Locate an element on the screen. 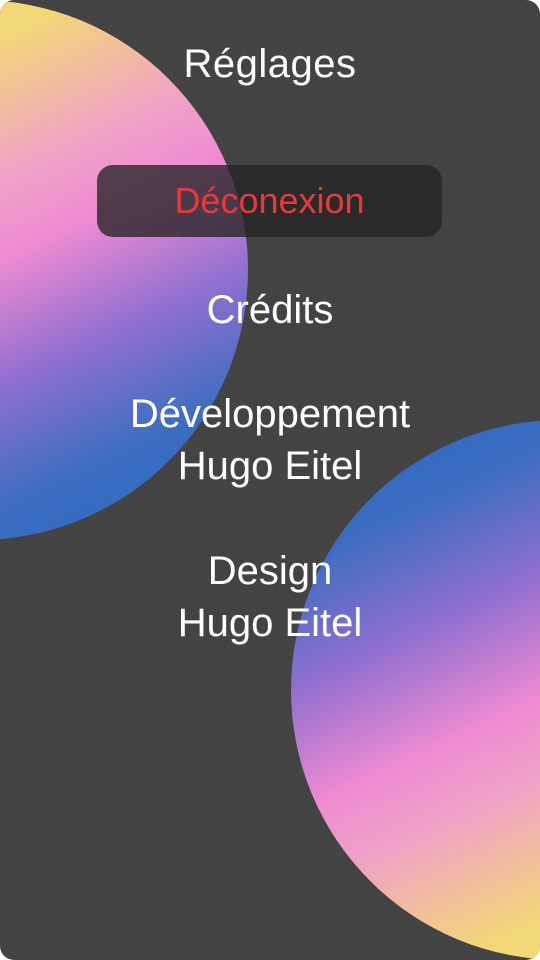 The width and height of the screenshot is (540, 960). credit-development-role: Développement is located at coordinates (270, 414).